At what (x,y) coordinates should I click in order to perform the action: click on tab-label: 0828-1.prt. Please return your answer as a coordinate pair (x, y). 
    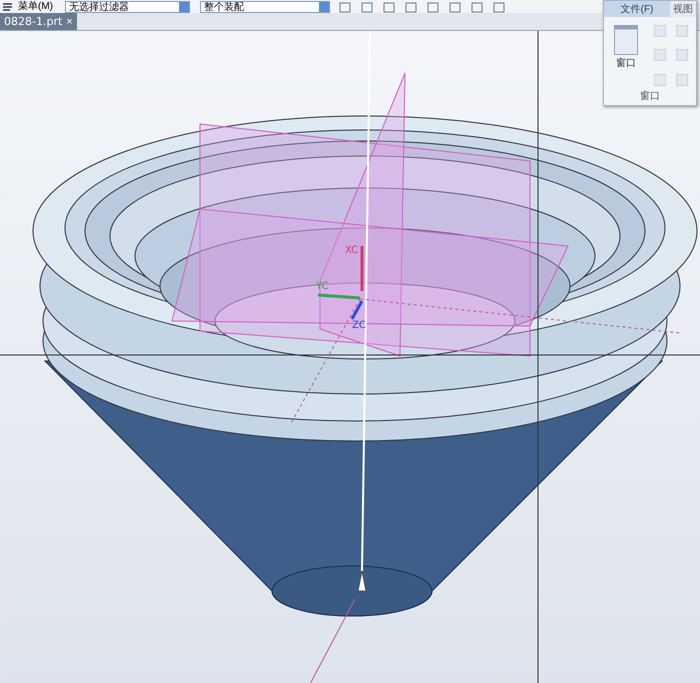
    Looking at the image, I should click on (33, 21).